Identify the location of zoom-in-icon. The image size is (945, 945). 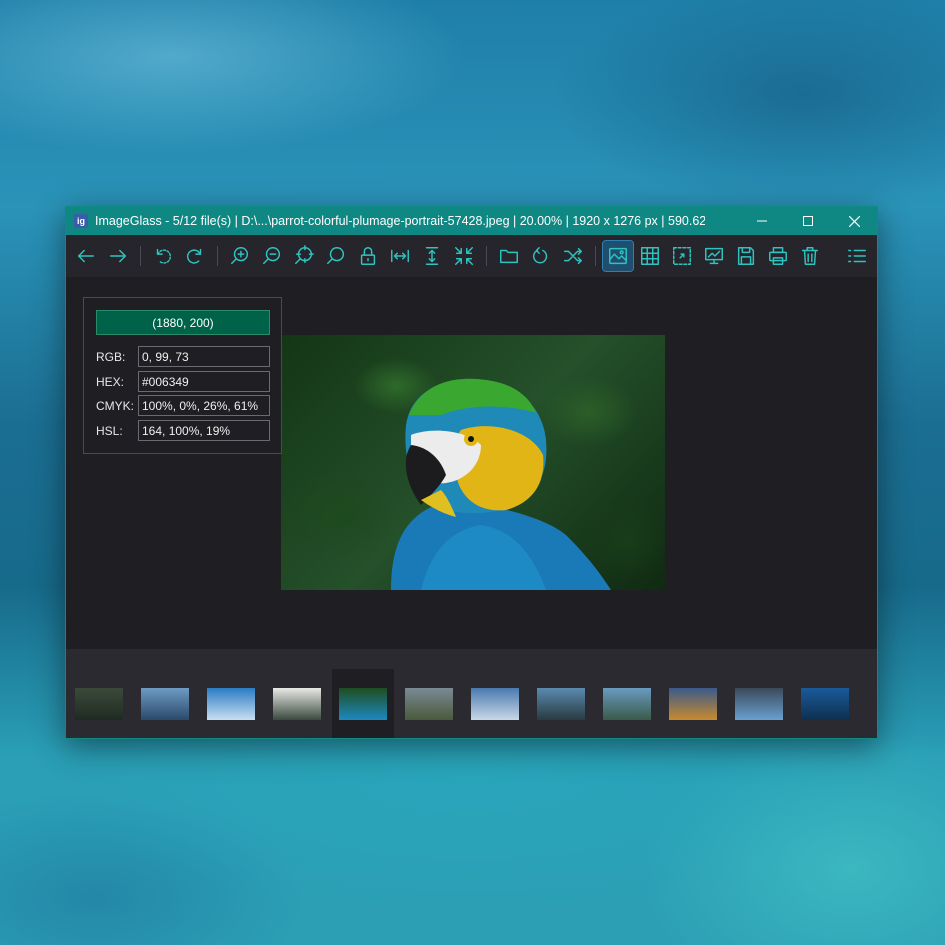
(240, 256).